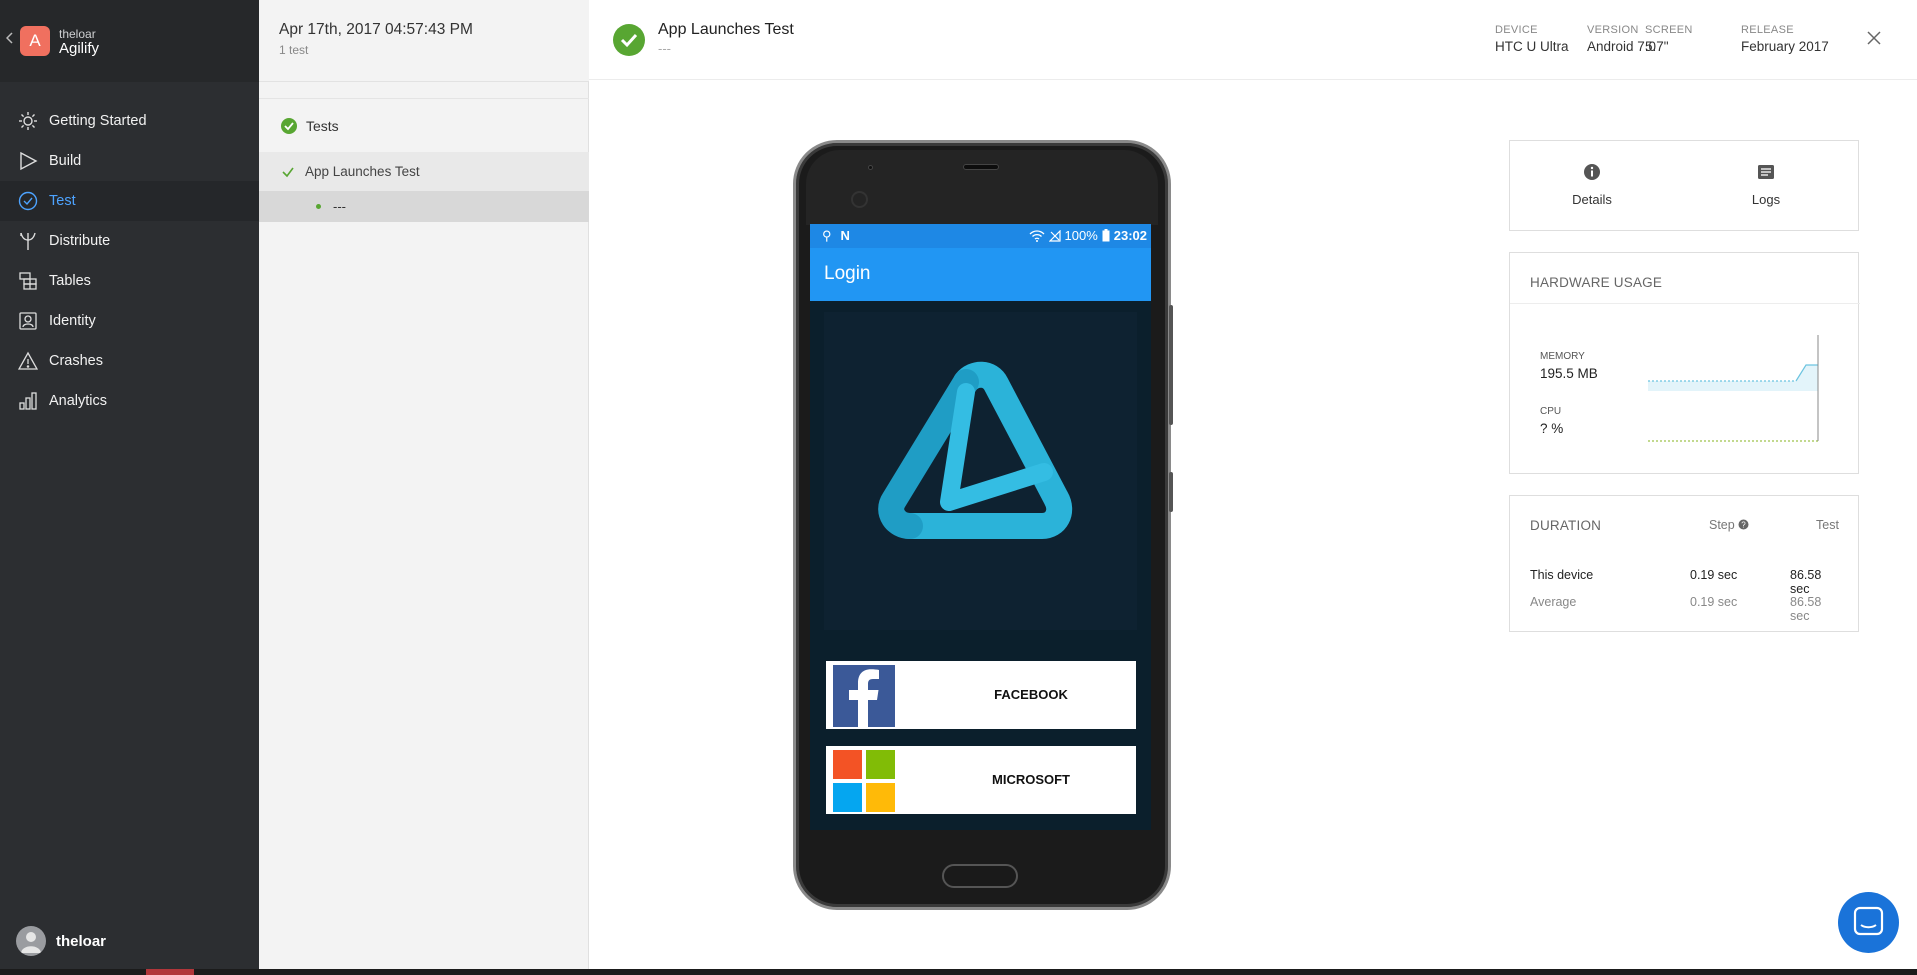 This screenshot has width=1917, height=975. Describe the element at coordinates (1592, 172) in the screenshot. I see `info-icon` at that location.